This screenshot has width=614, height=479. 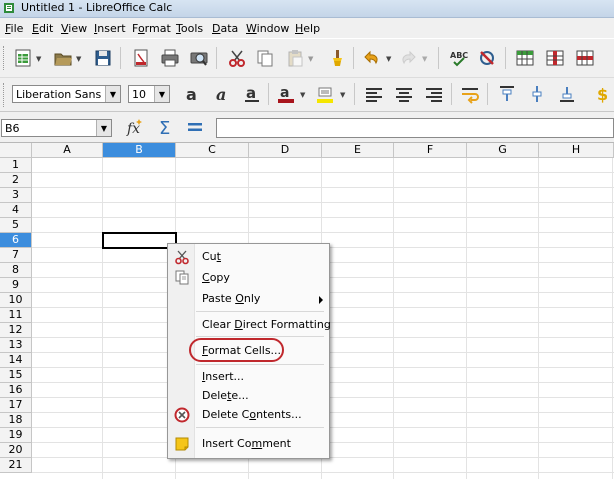 I want to click on row-header-19: 19, so click(x=16, y=435).